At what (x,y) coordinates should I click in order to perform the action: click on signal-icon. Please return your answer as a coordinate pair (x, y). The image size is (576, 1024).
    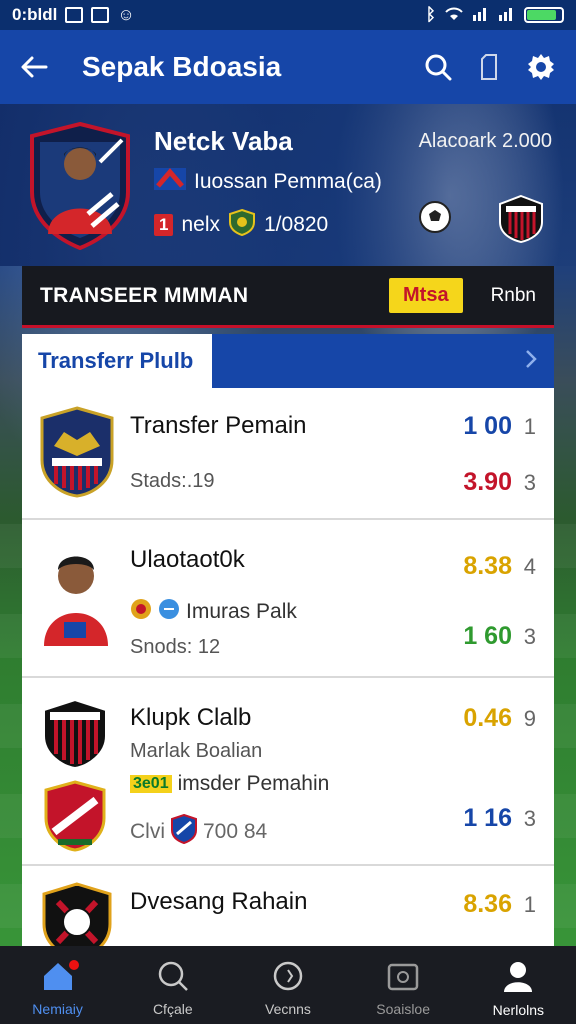
    Looking at the image, I should click on (481, 15).